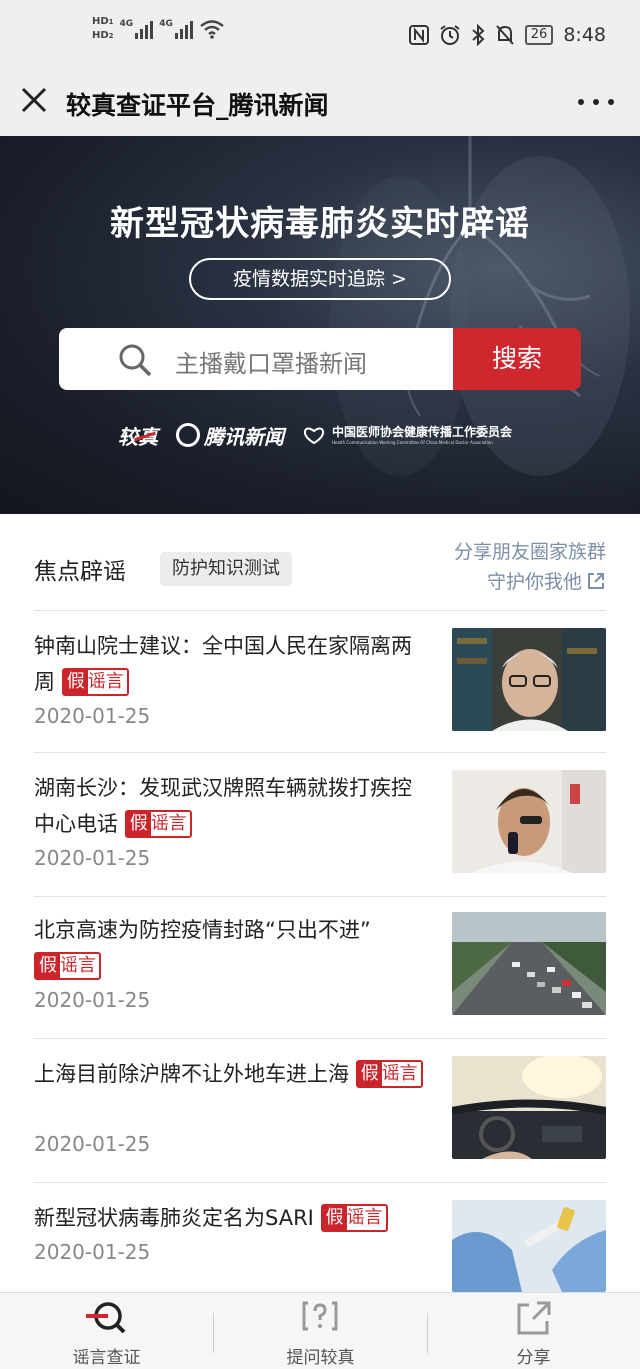 Image resolution: width=640 pixels, height=1369 pixels. What do you see at coordinates (271, 364) in the screenshot?
I see `search-placeholder: 主播戴口罩播新闻` at bounding box center [271, 364].